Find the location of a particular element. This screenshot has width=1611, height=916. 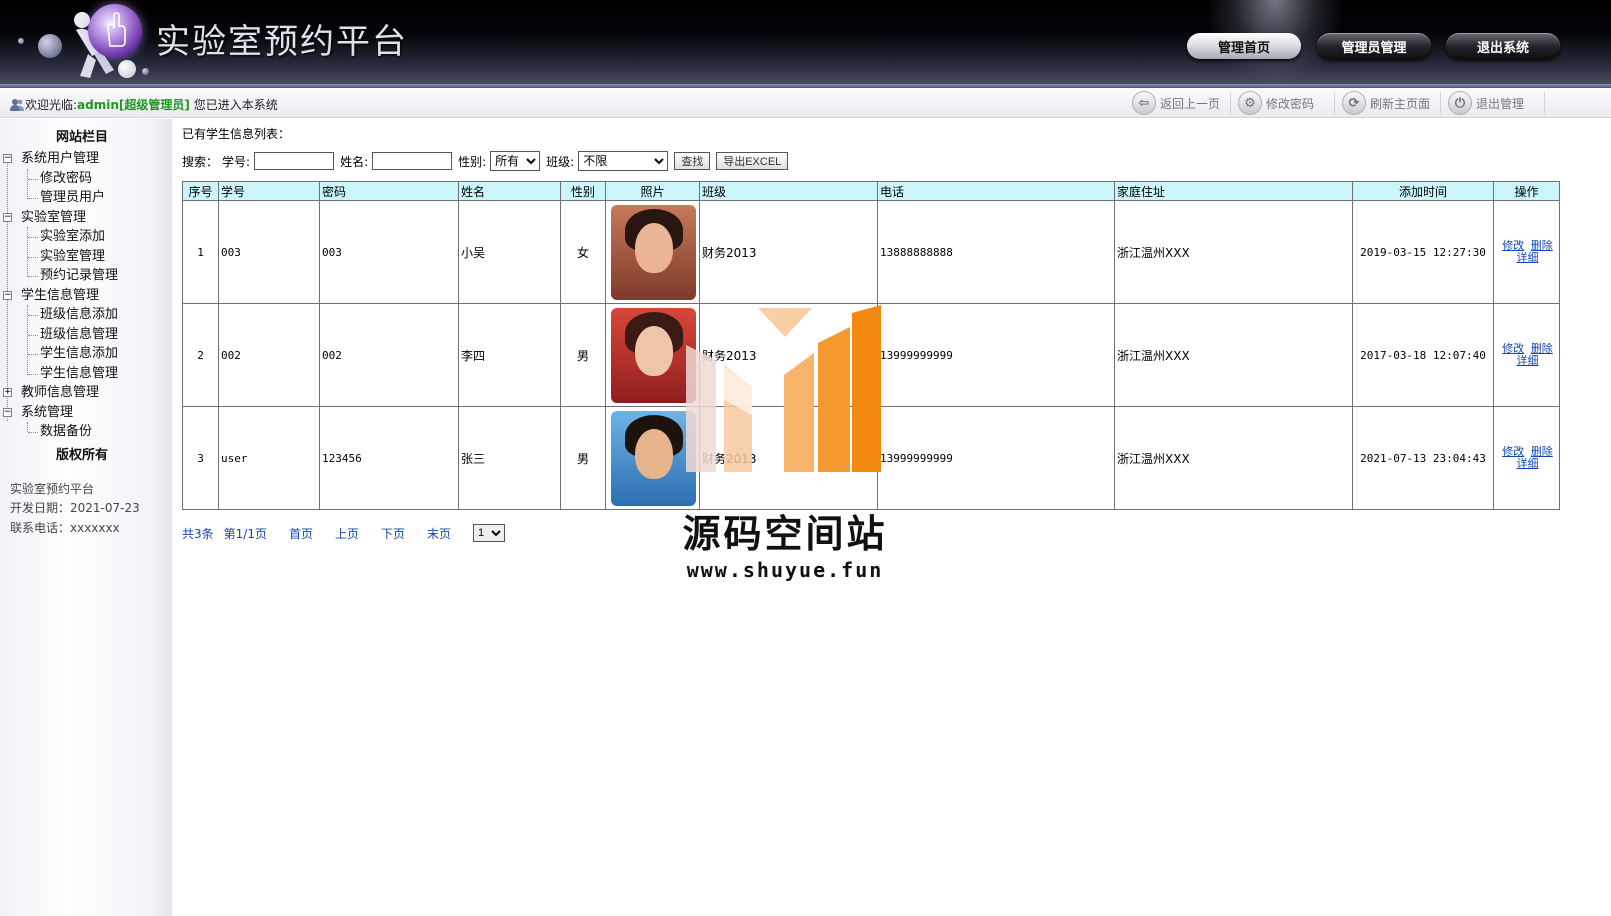

refresh-home-button: ⟳ 刷新主页面 is located at coordinates (1386, 103).